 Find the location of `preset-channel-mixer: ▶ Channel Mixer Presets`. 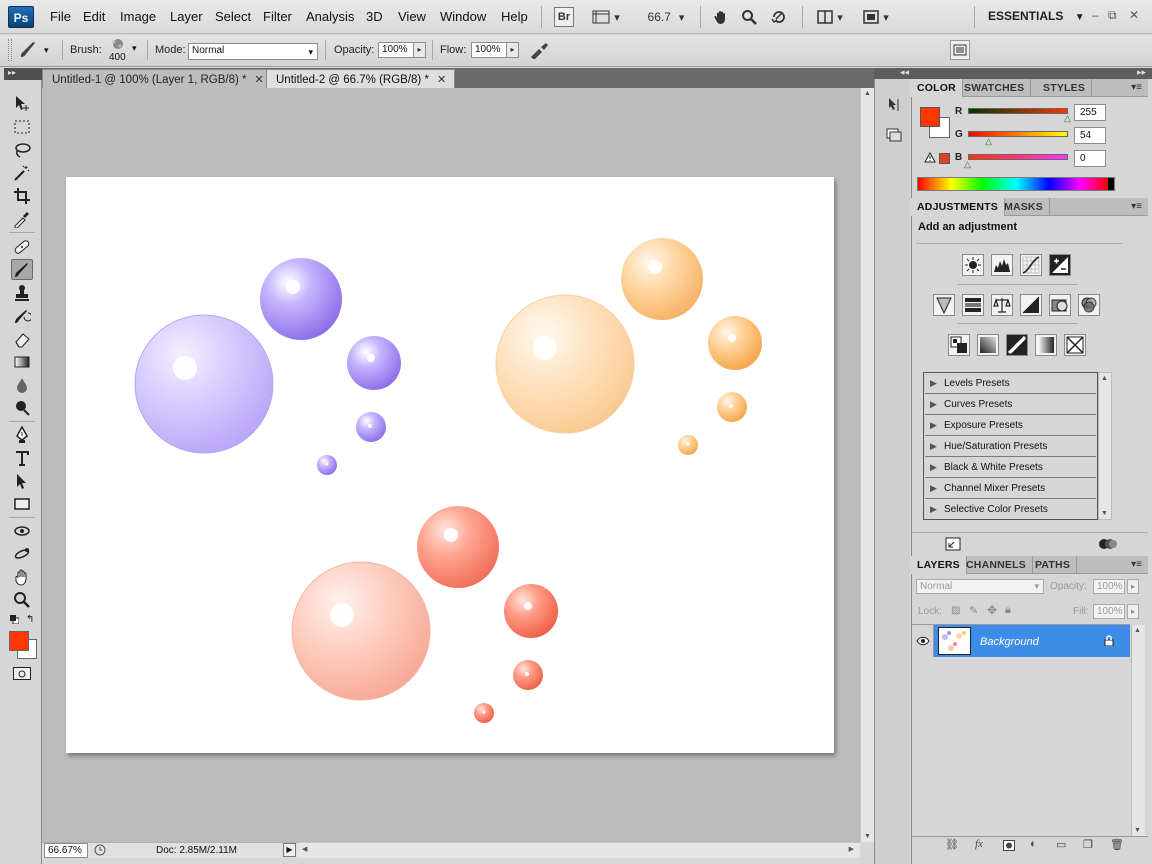

preset-channel-mixer: ▶ Channel Mixer Presets is located at coordinates (1010, 488).